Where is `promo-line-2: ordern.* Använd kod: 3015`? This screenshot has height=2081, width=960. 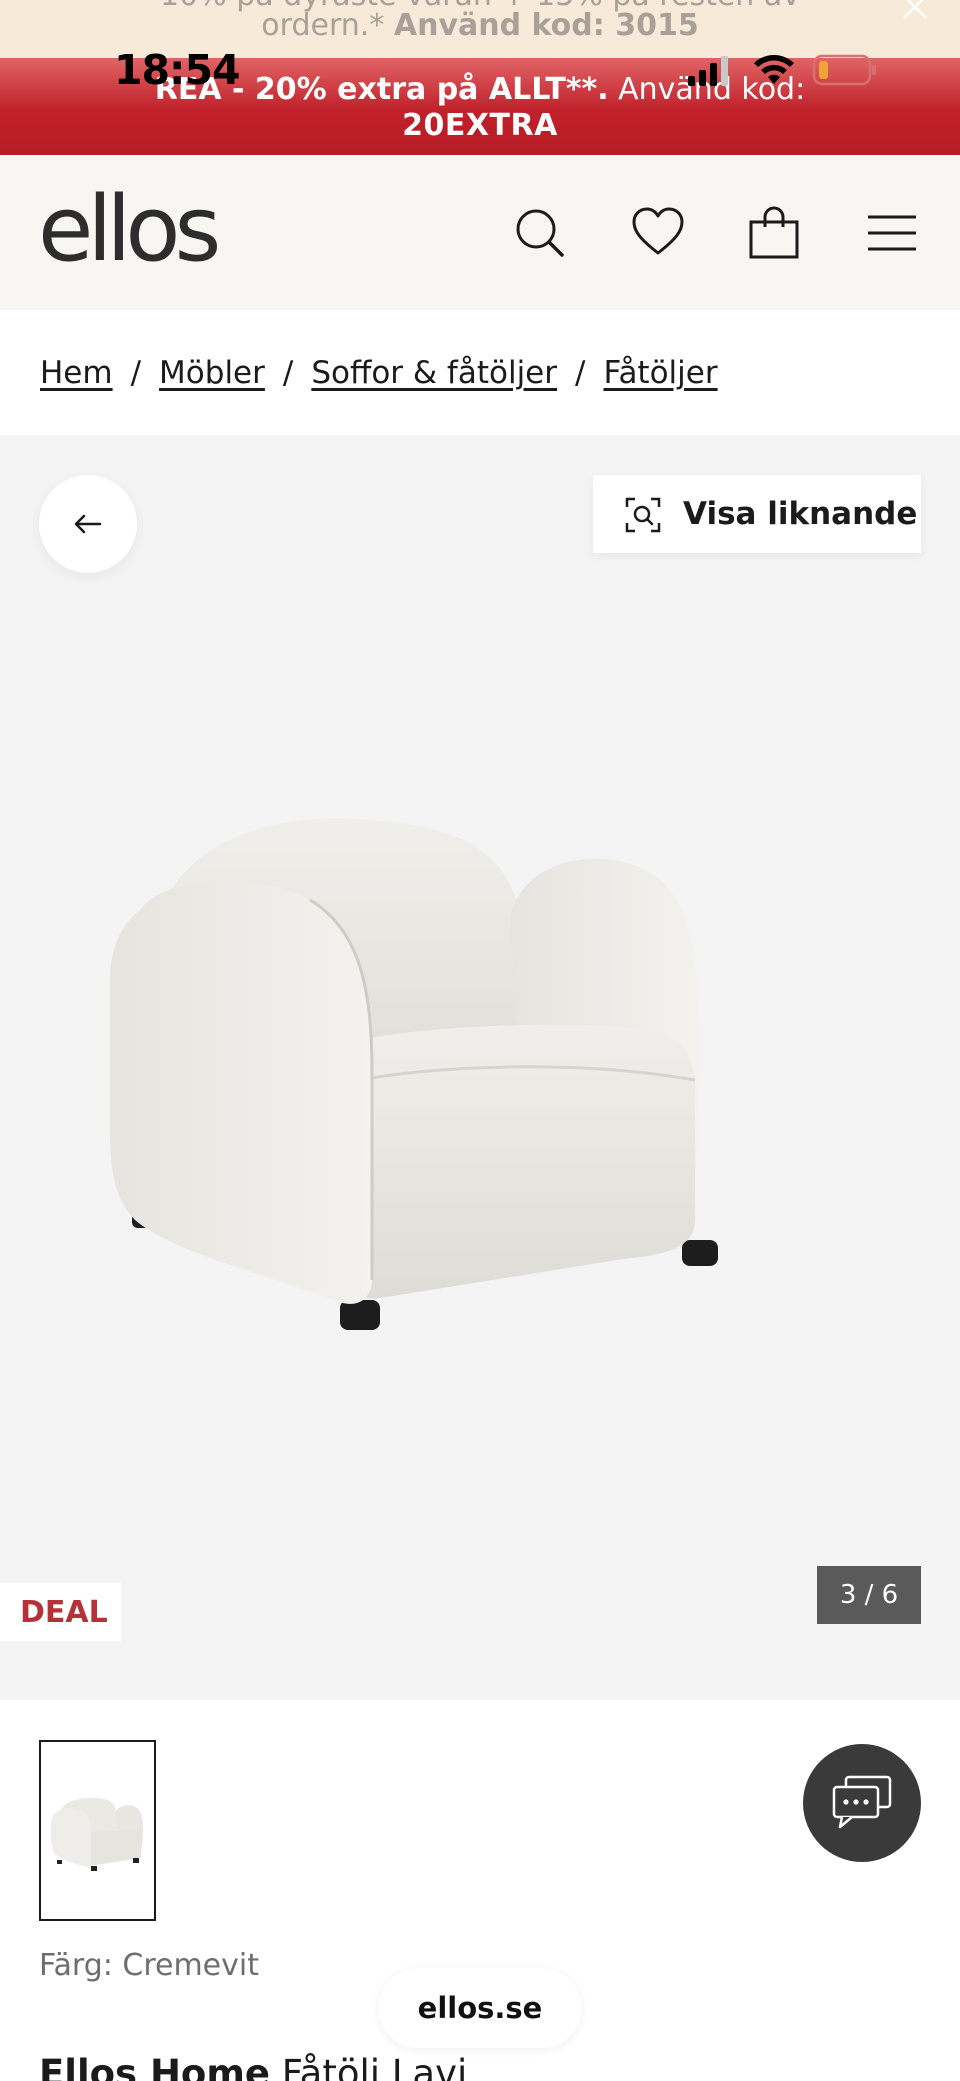
promo-line-2: ordern.* Använd kod: 3015 is located at coordinates (480, 25).